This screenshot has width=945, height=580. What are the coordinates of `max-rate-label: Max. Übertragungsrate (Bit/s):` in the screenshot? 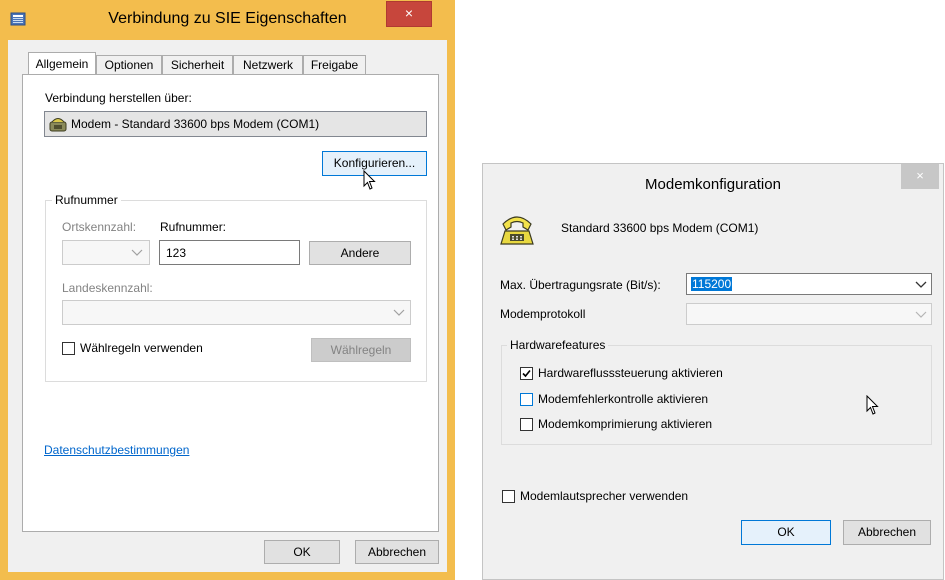 It's located at (580, 285).